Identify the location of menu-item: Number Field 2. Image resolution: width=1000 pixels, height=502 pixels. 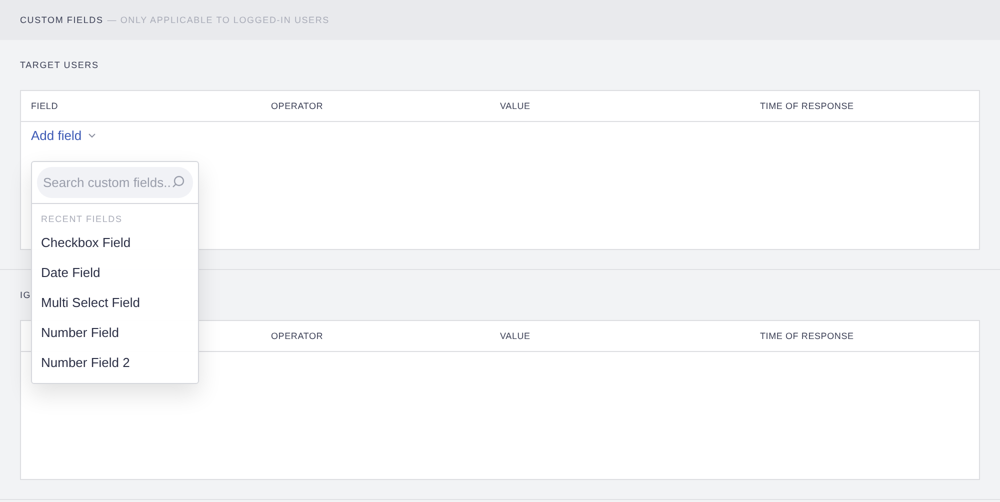
(115, 363).